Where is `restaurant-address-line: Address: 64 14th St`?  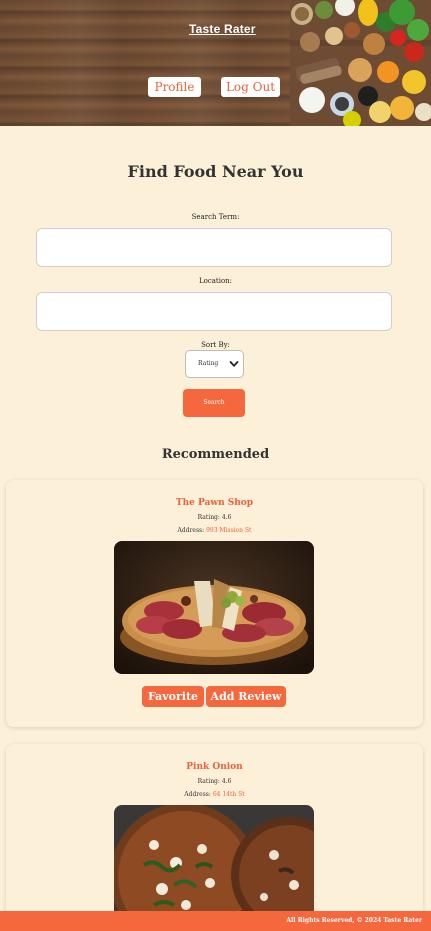 restaurant-address-line: Address: 64 14th St is located at coordinates (214, 794).